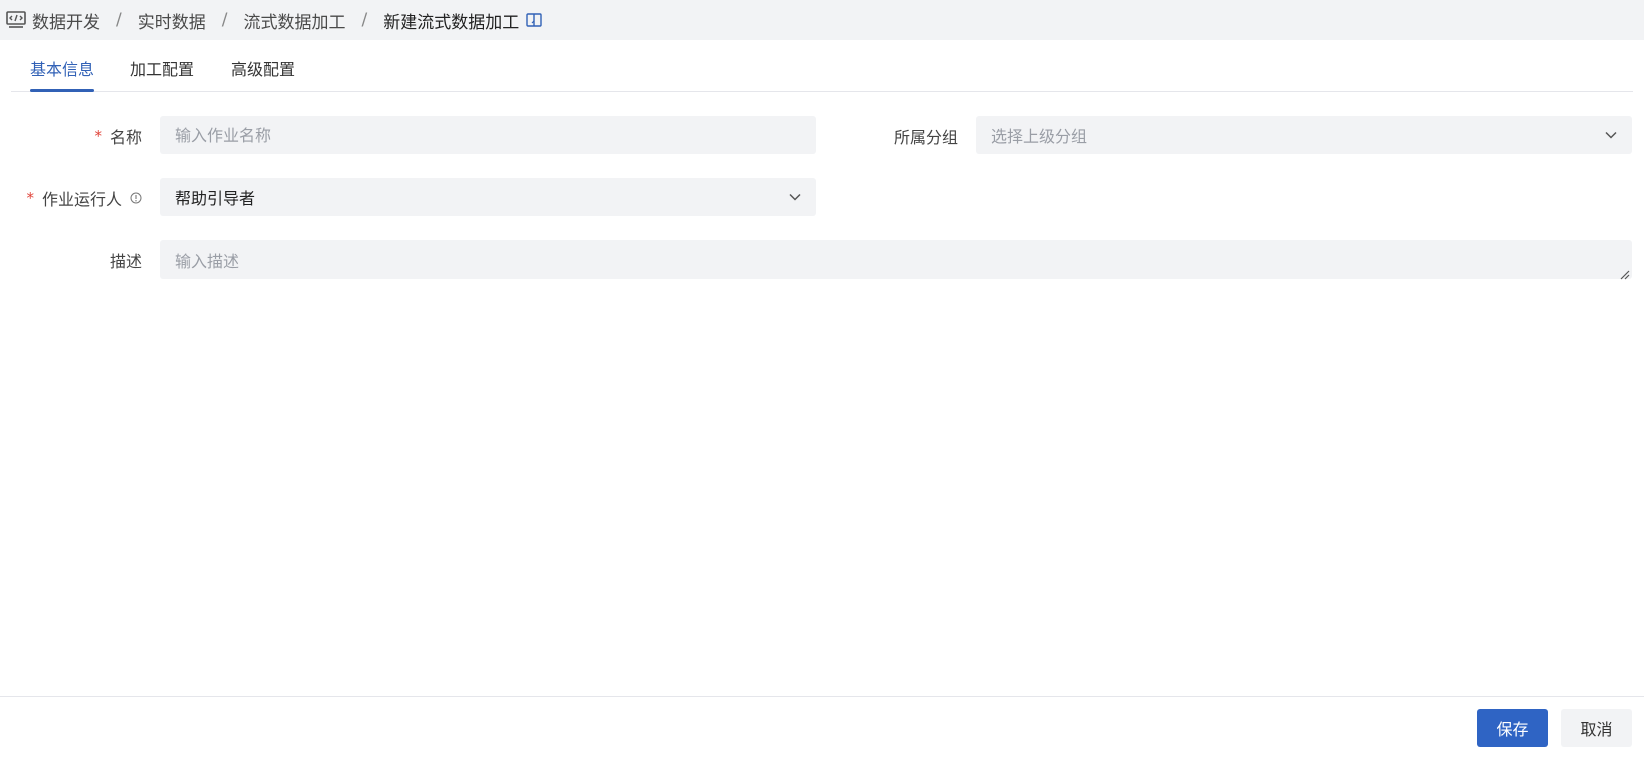 This screenshot has height=759, width=1644. I want to click on breadcrumb-item-data-dev: 数据开发, so click(66, 20).